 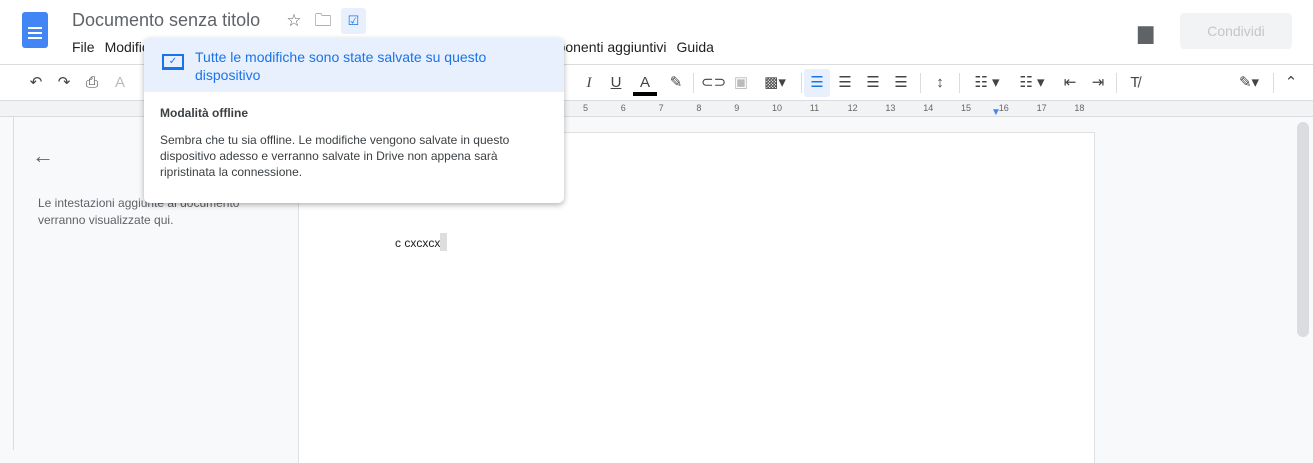 What do you see at coordinates (35, 30) in the screenshot?
I see `docs-logo-icon` at bounding box center [35, 30].